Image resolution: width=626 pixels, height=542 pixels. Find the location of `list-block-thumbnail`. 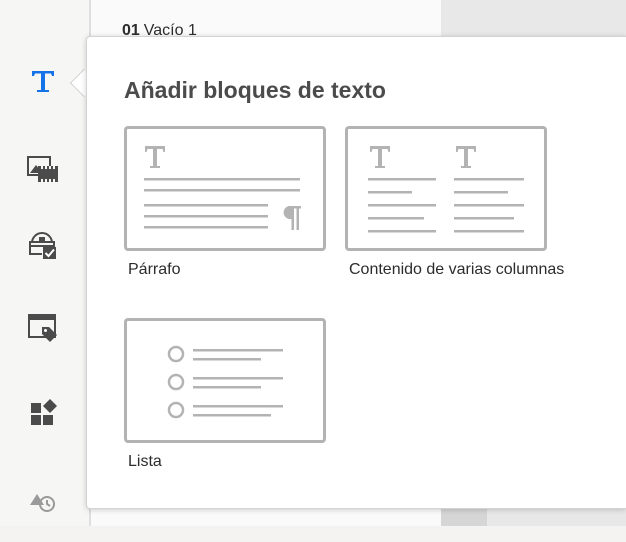

list-block-thumbnail is located at coordinates (225, 380).